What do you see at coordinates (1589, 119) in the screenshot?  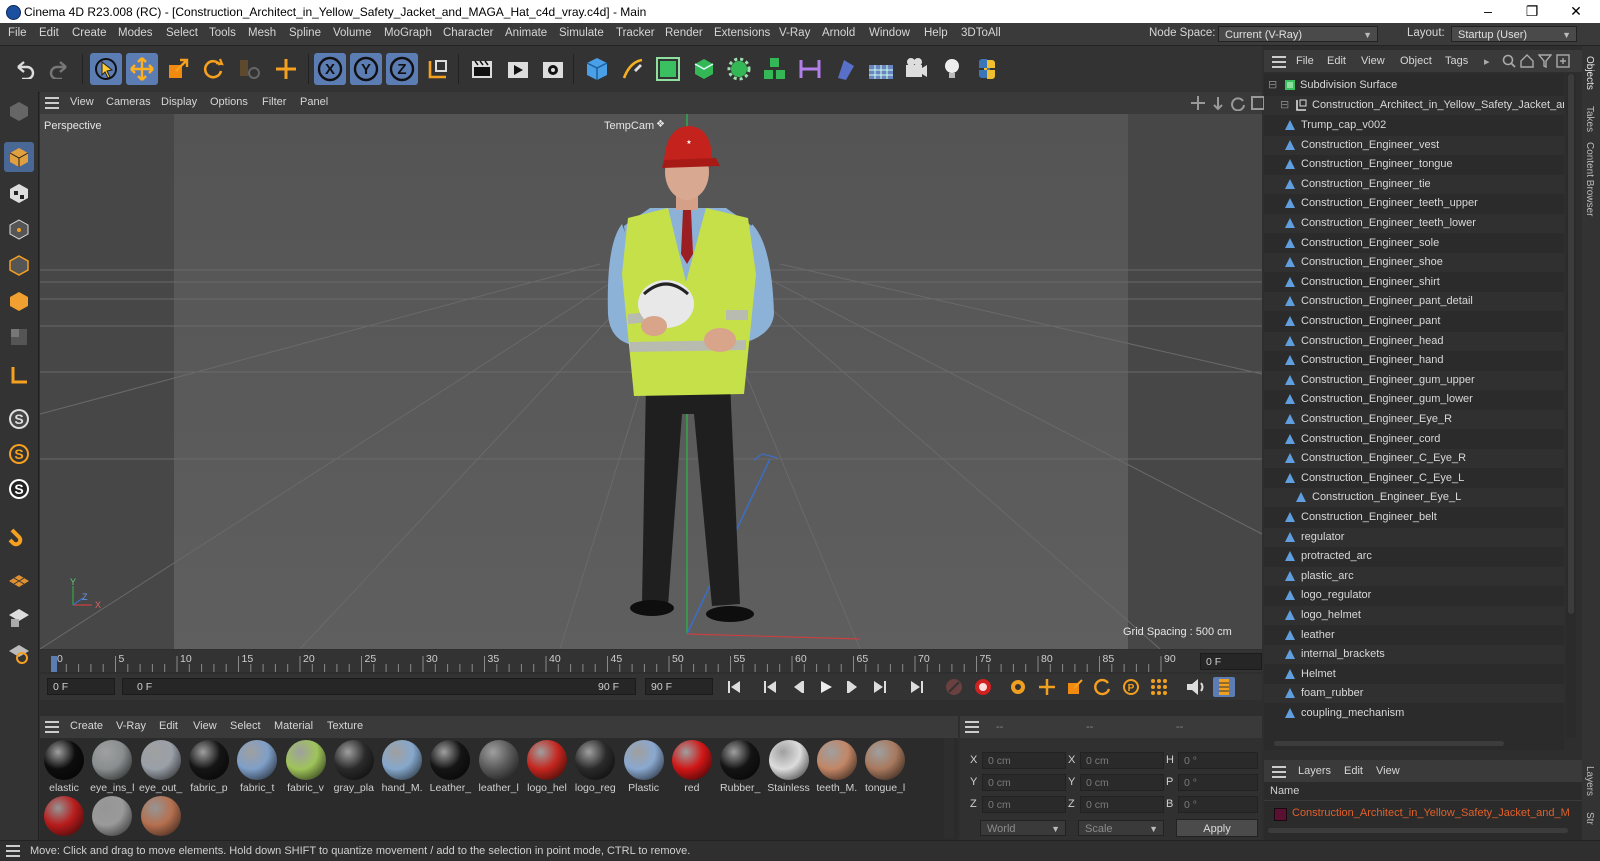 I see `tab-takes: Takes` at bounding box center [1589, 119].